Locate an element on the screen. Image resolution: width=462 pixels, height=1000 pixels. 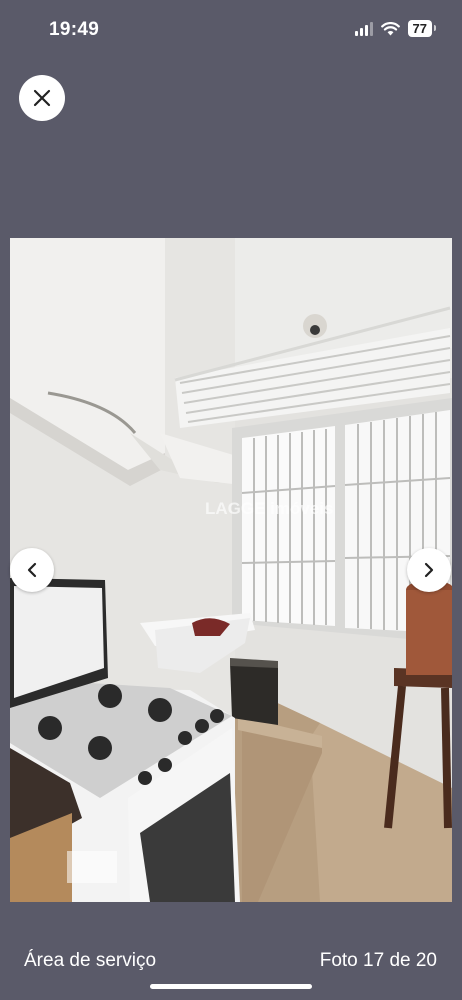
previous-photo-button is located at coordinates (32, 570).